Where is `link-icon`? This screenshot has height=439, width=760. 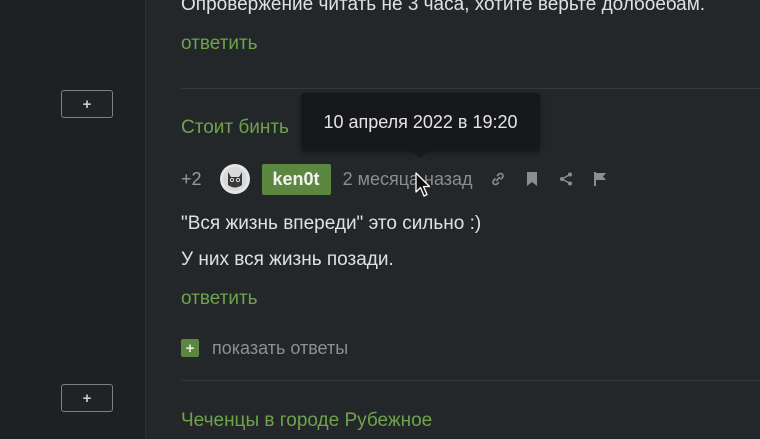 link-icon is located at coordinates (498, 179).